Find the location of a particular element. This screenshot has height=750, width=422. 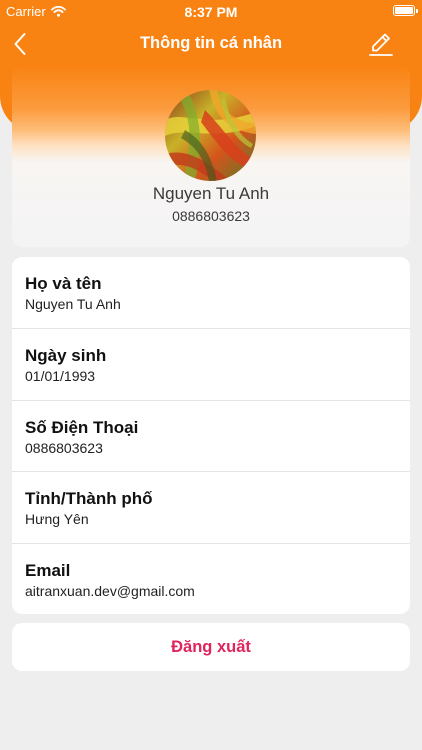

profile-name: Nguyen Tu Anh is located at coordinates (211, 193).